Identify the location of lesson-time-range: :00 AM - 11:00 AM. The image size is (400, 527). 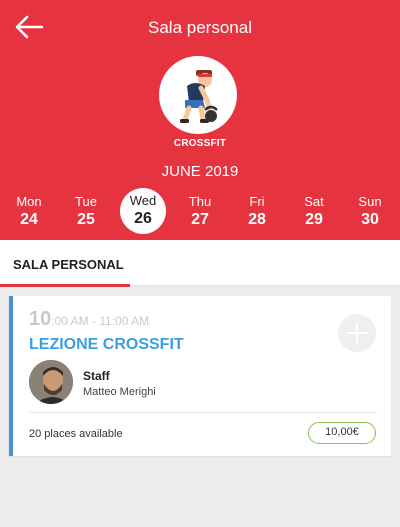
(100, 321).